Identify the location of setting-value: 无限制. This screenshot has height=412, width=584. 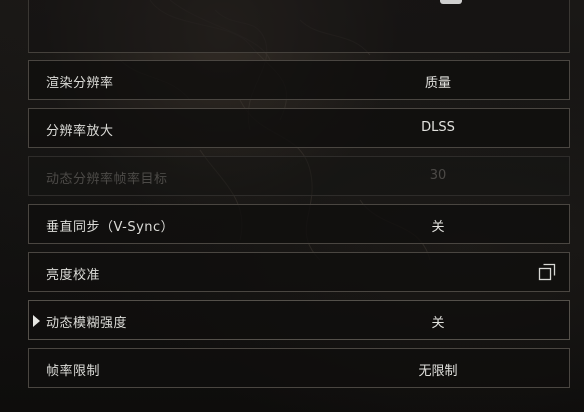
(438, 371).